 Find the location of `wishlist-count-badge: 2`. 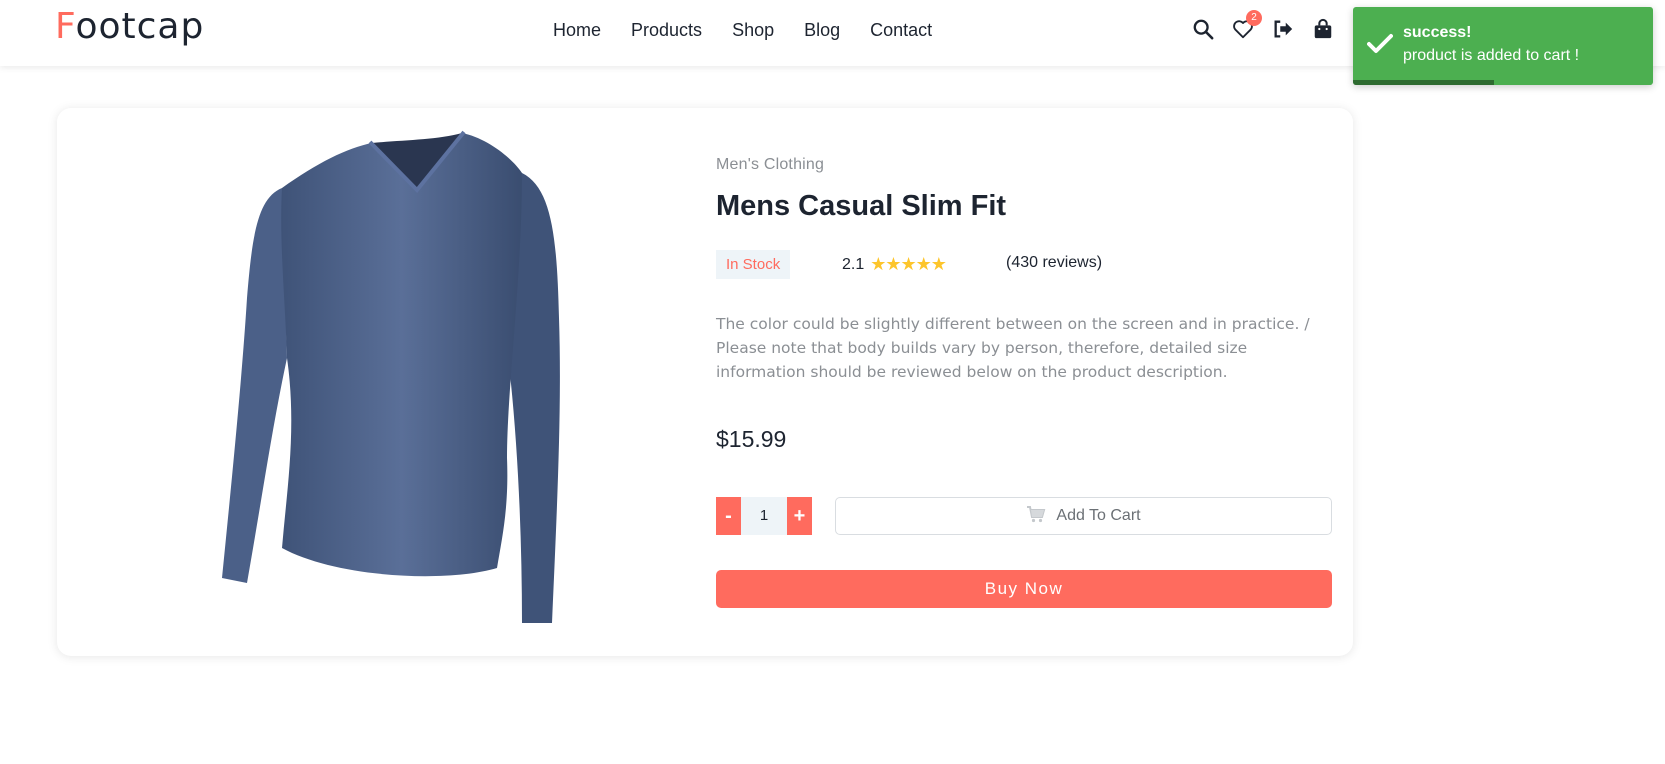

wishlist-count-badge: 2 is located at coordinates (1254, 18).